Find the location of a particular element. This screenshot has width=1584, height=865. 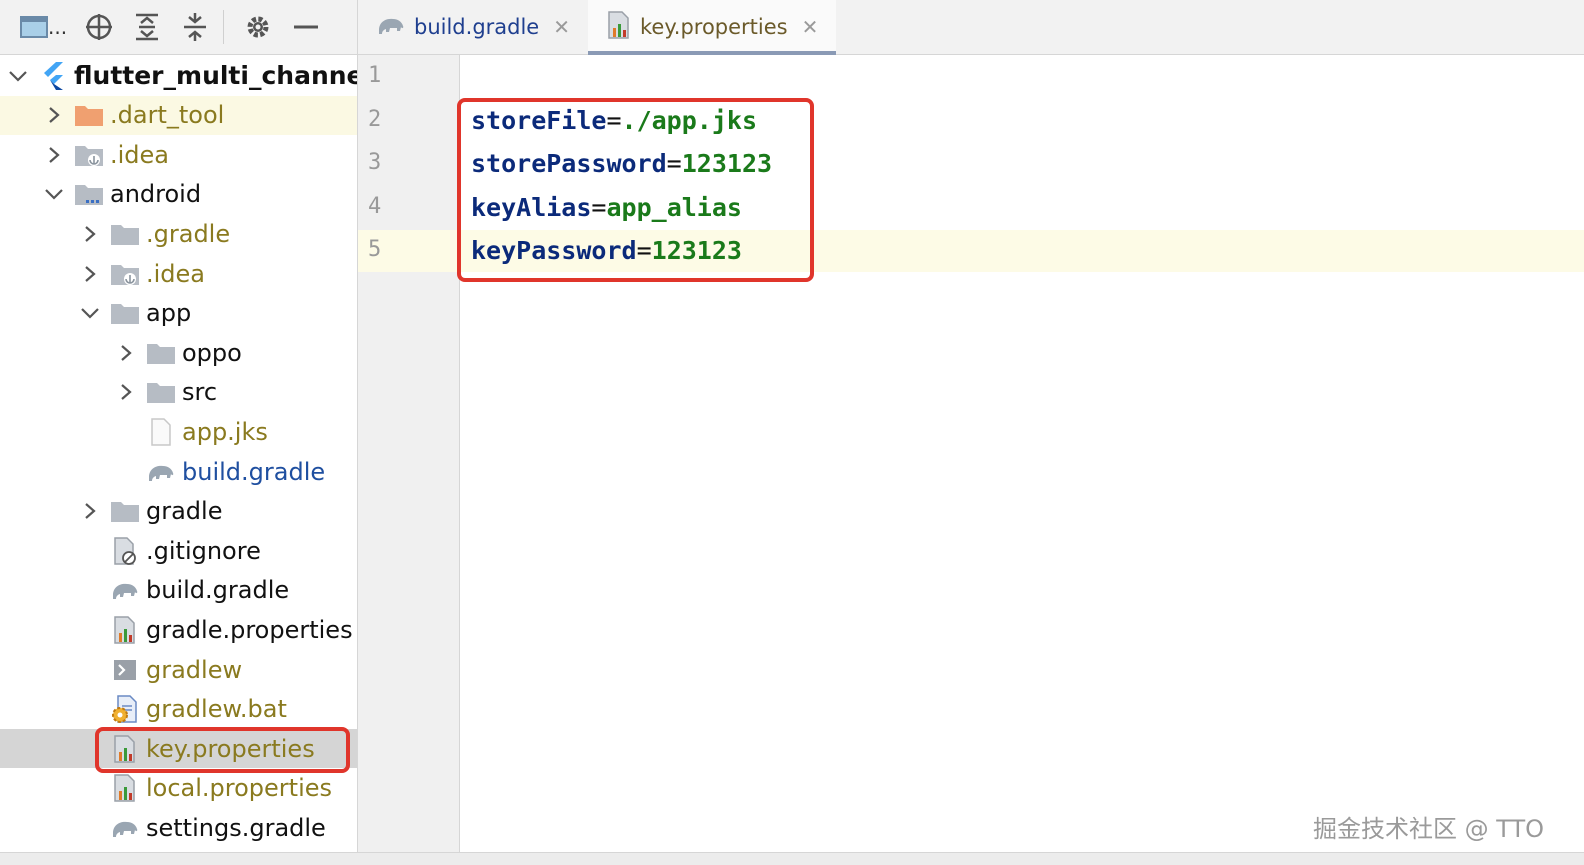

tab-key-properties: key.properties ✕ is located at coordinates (712, 27).